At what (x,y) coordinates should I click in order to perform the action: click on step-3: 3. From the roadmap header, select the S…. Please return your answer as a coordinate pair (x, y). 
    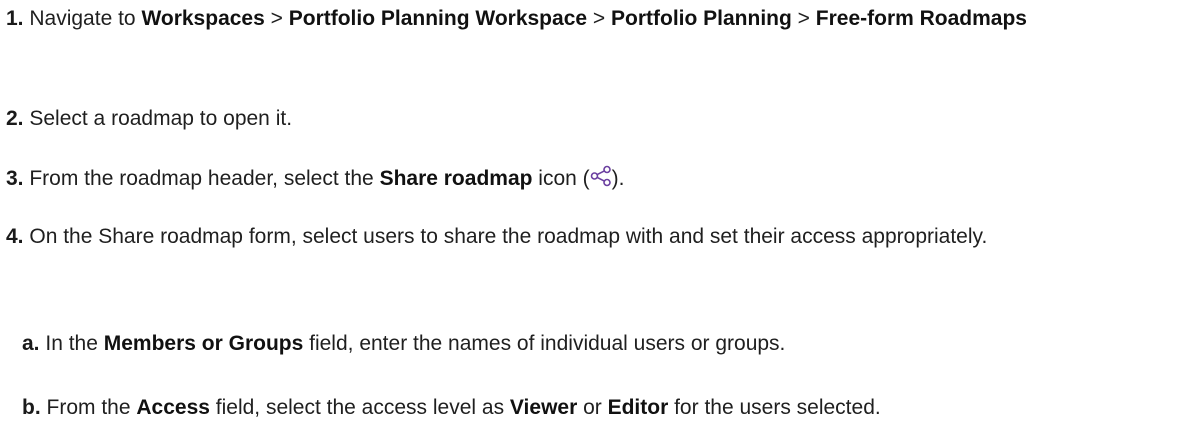
    Looking at the image, I should click on (588, 179).